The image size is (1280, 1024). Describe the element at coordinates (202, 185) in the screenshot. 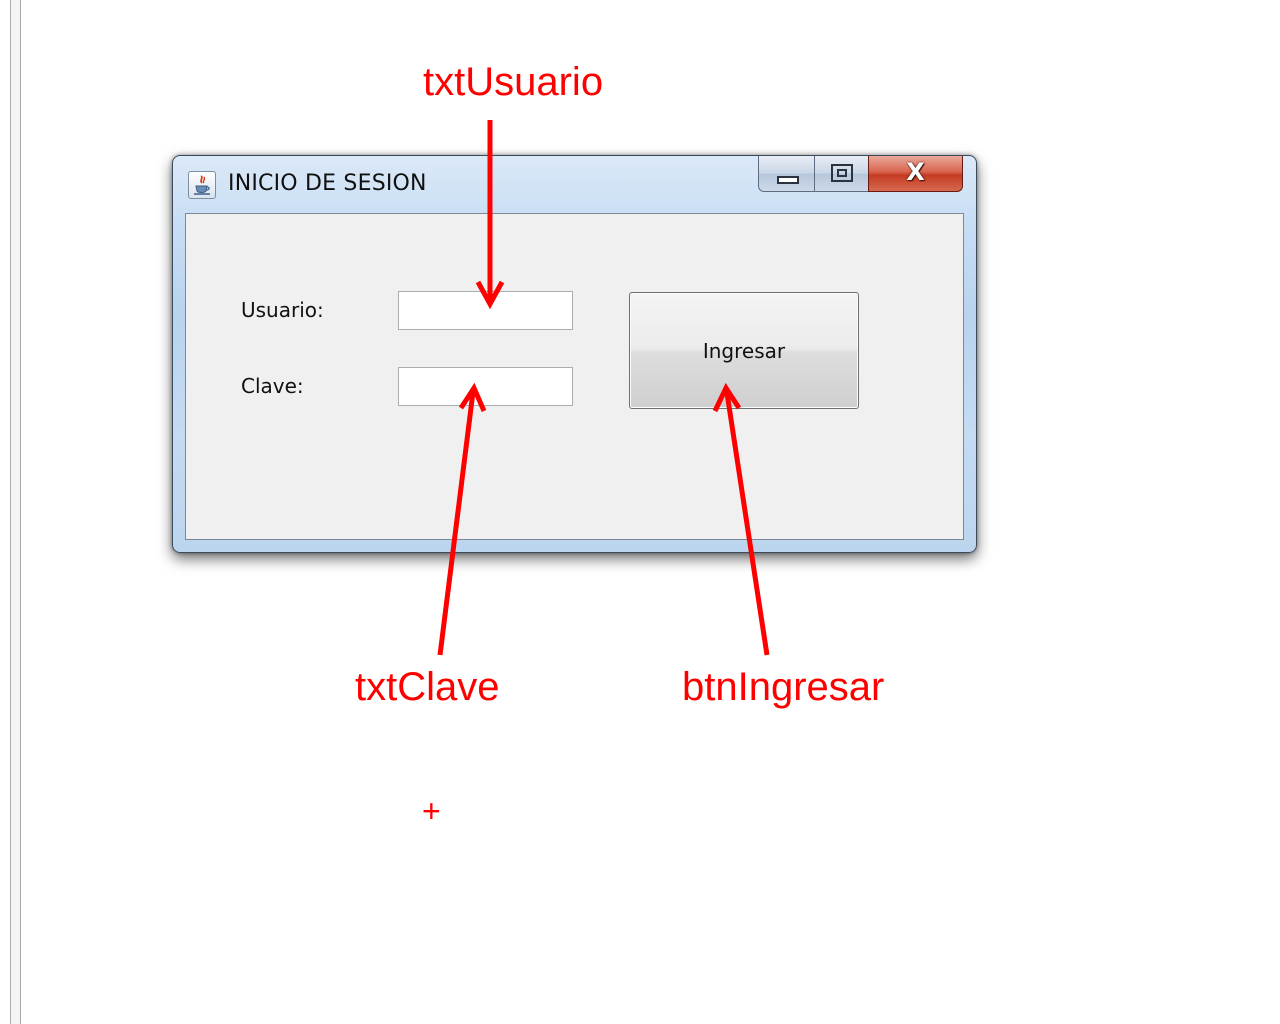

I see `java-cup-icon` at that location.